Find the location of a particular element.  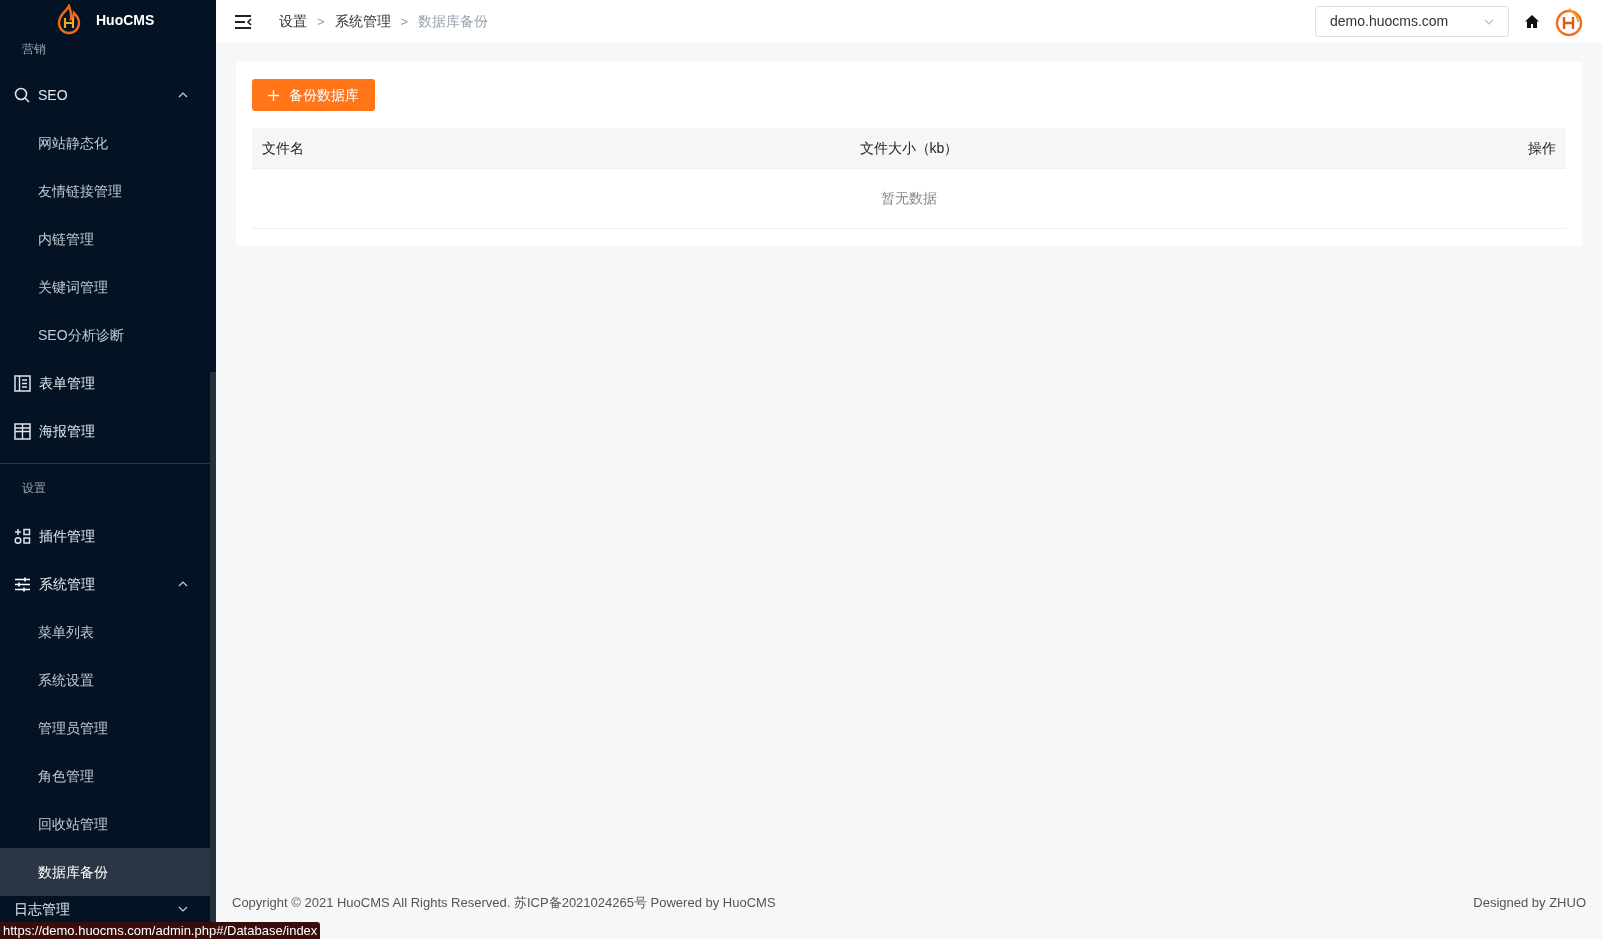

submenu-entry: 管理员管理 is located at coordinates (105, 728).